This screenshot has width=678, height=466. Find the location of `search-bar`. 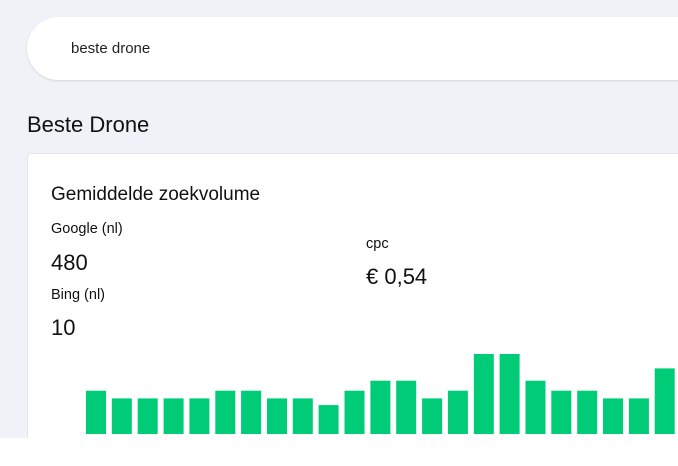

search-bar is located at coordinates (352, 48).